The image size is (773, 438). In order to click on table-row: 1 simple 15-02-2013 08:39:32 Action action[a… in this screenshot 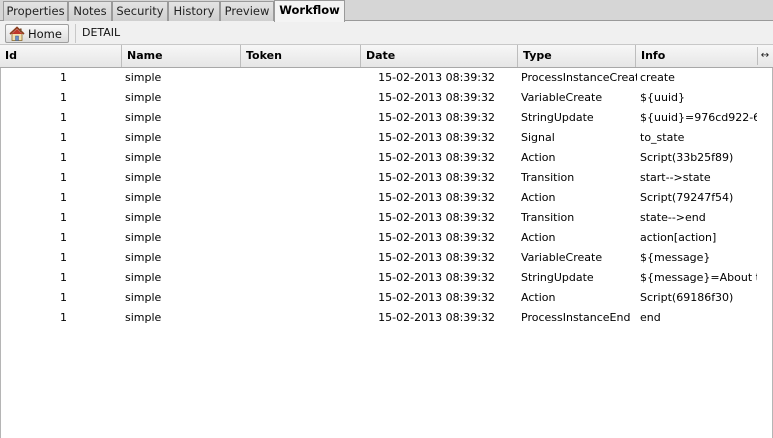, I will do `click(386, 238)`.